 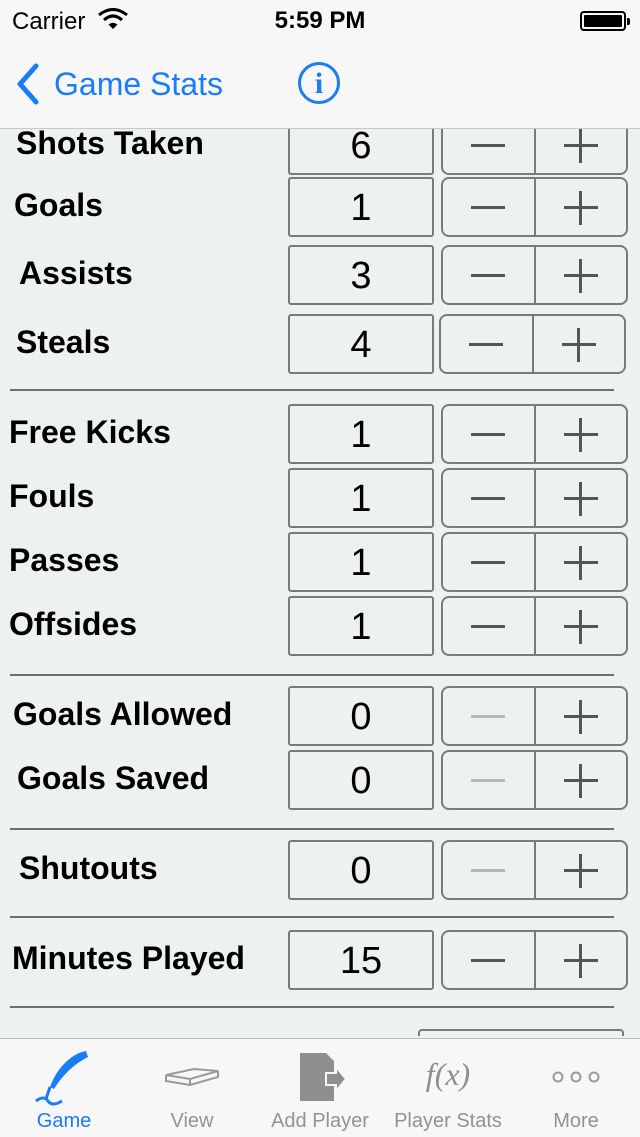 I want to click on stat-value: 6, so click(x=361, y=152).